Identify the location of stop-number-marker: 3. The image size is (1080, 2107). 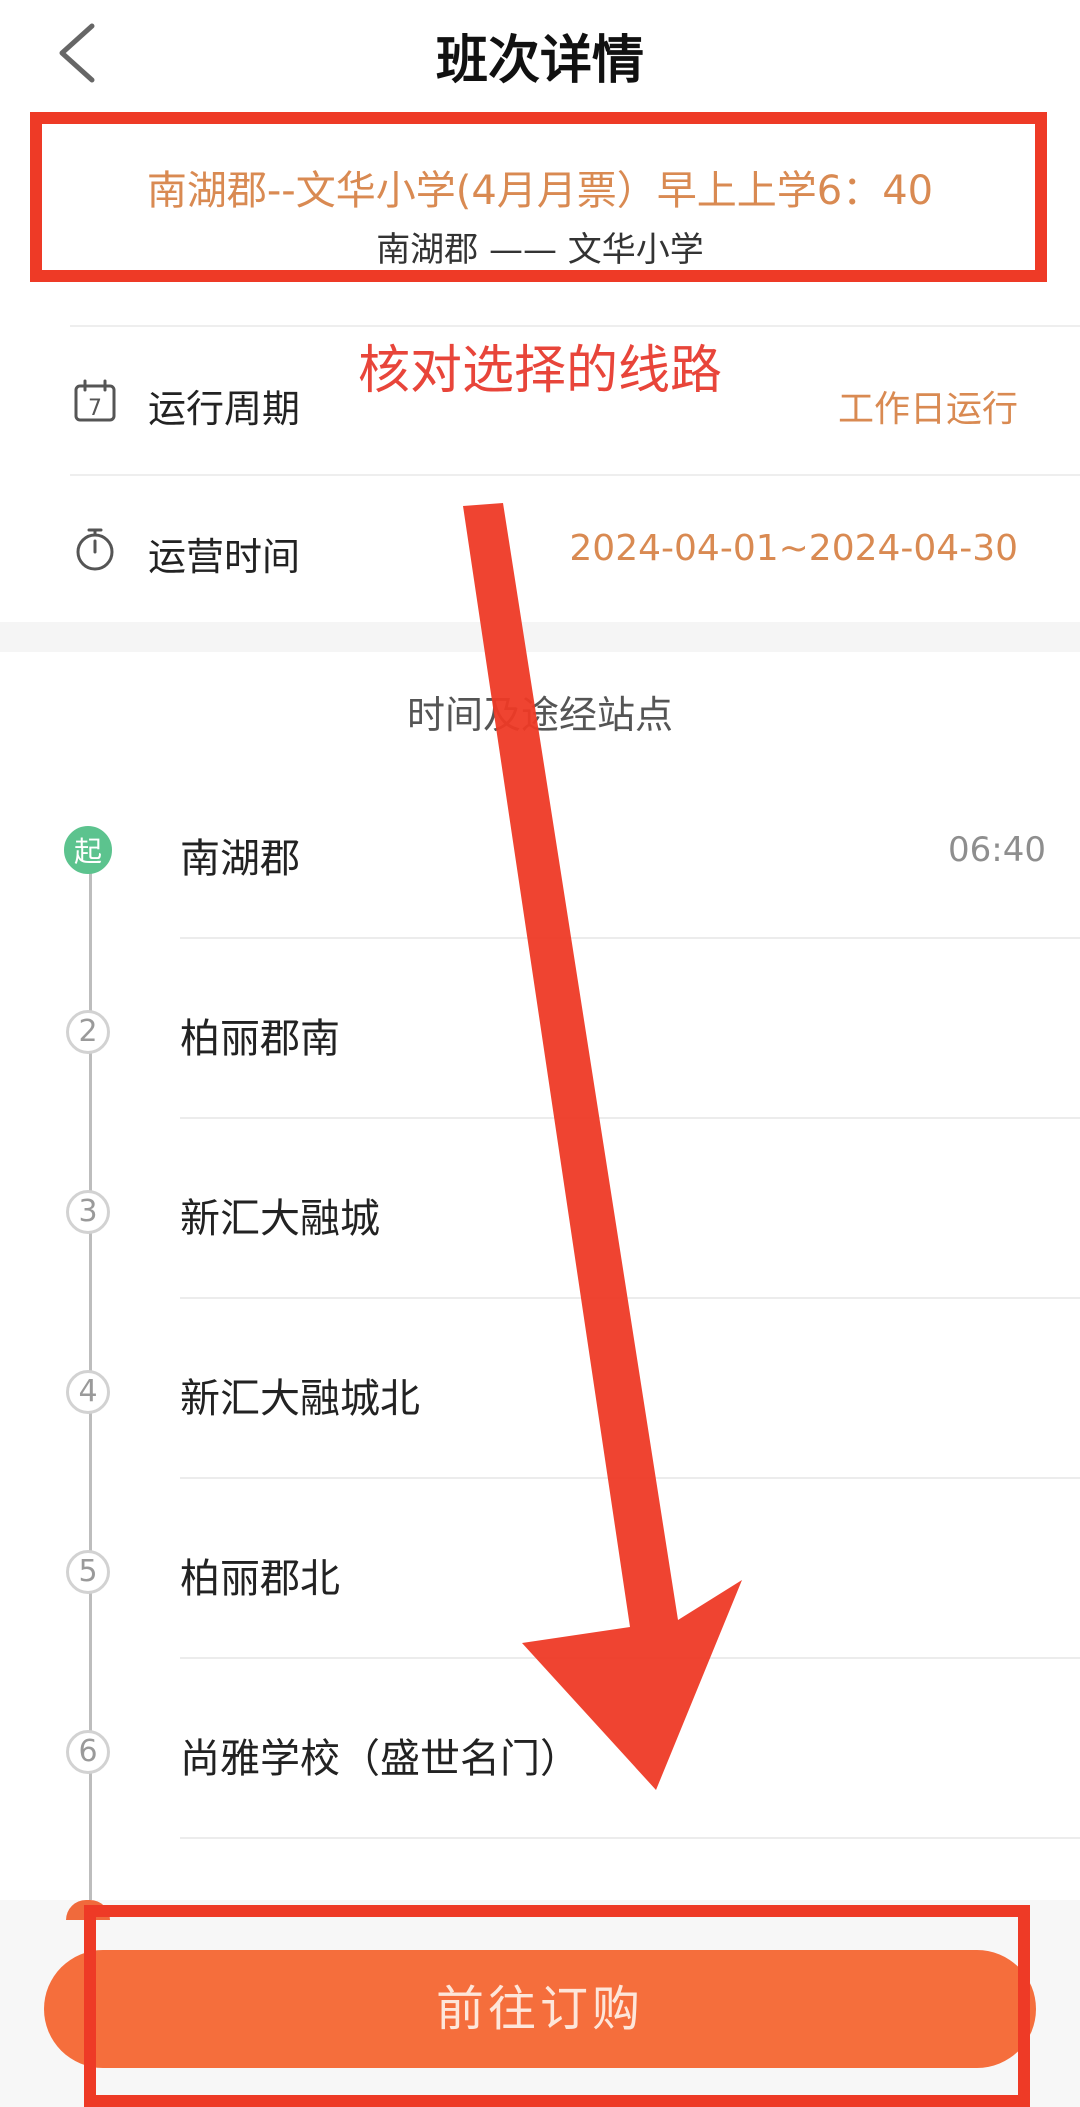
(88, 1212).